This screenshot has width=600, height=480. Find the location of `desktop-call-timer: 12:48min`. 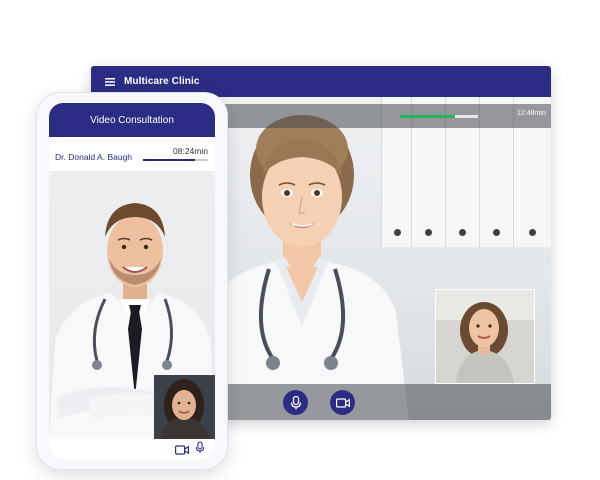

desktop-call-timer: 12:48min is located at coordinates (531, 113).